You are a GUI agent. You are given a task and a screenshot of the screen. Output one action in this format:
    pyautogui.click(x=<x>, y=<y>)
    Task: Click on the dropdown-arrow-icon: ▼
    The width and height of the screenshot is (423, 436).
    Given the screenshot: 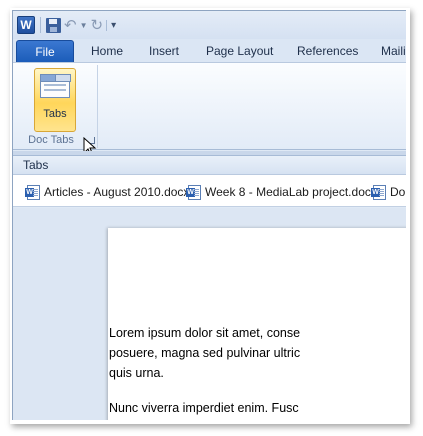 What is the action you would take?
    pyautogui.click(x=84, y=25)
    